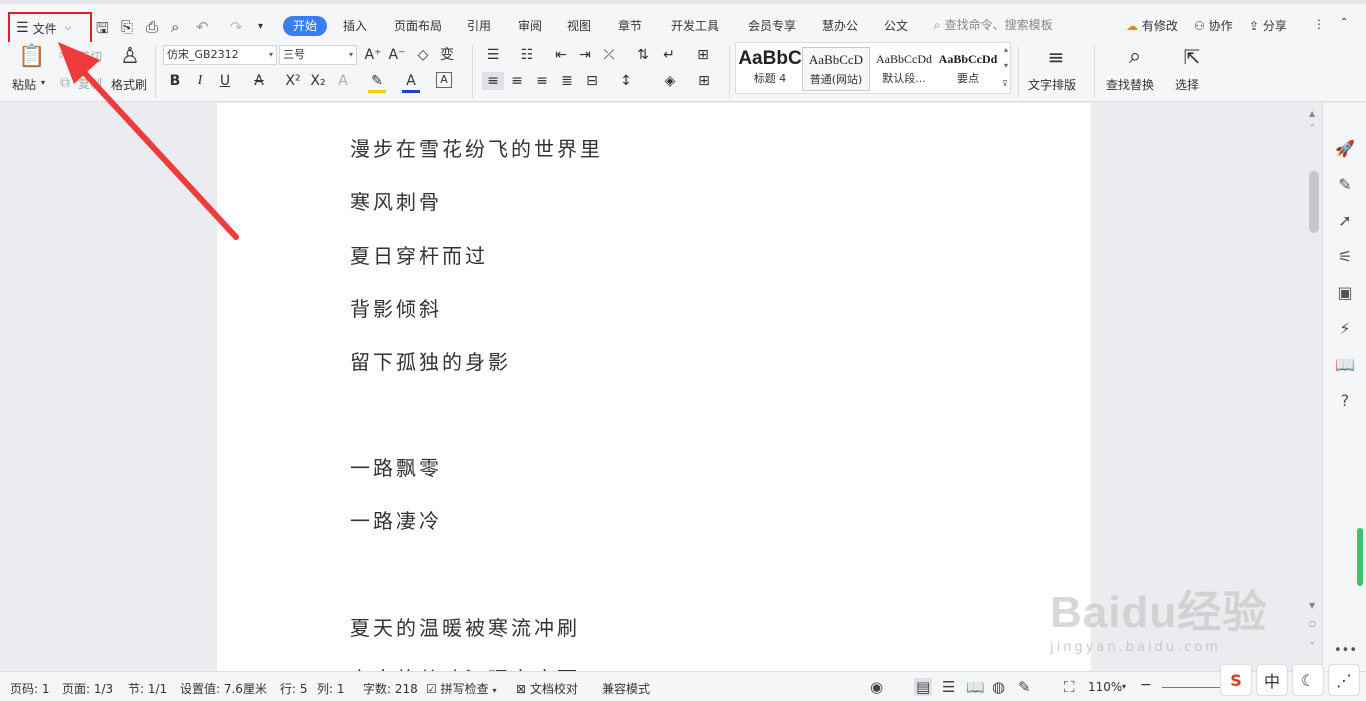 The height and width of the screenshot is (701, 1366). I want to click on collapse-ribbon-icon: ⌃, so click(1344, 22).